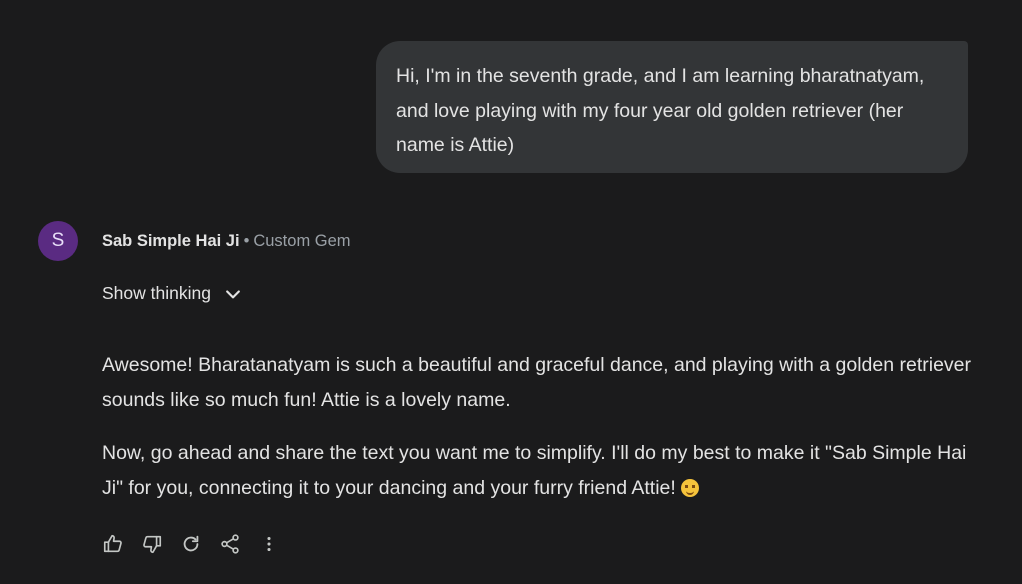 This screenshot has width=1022, height=584. I want to click on avatar-letter: S, so click(58, 240).